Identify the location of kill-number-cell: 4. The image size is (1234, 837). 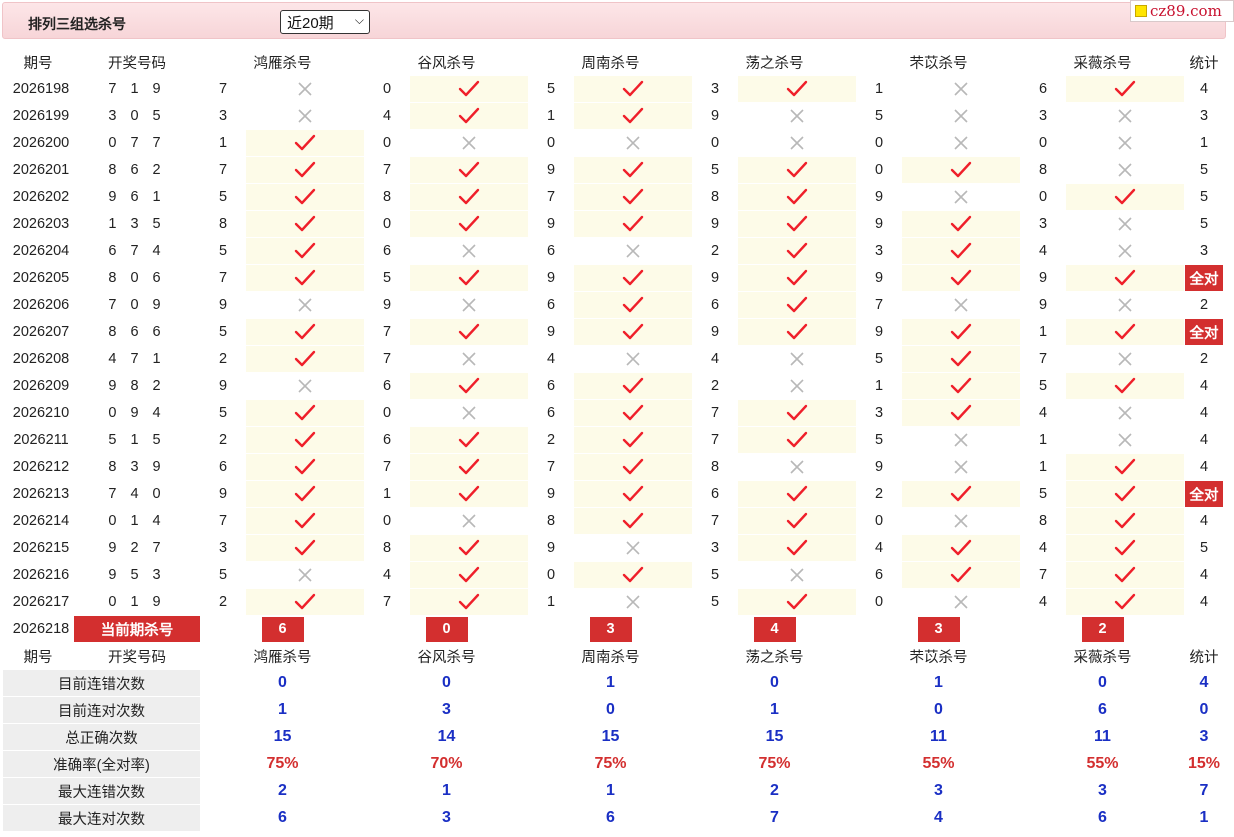
(1043, 251).